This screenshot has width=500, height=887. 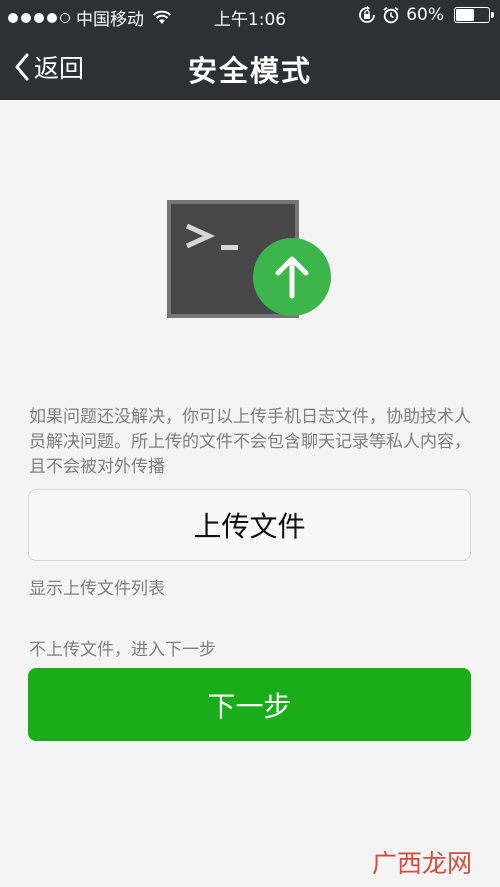 I want to click on upload-file-button: 上传文件, so click(x=249, y=525).